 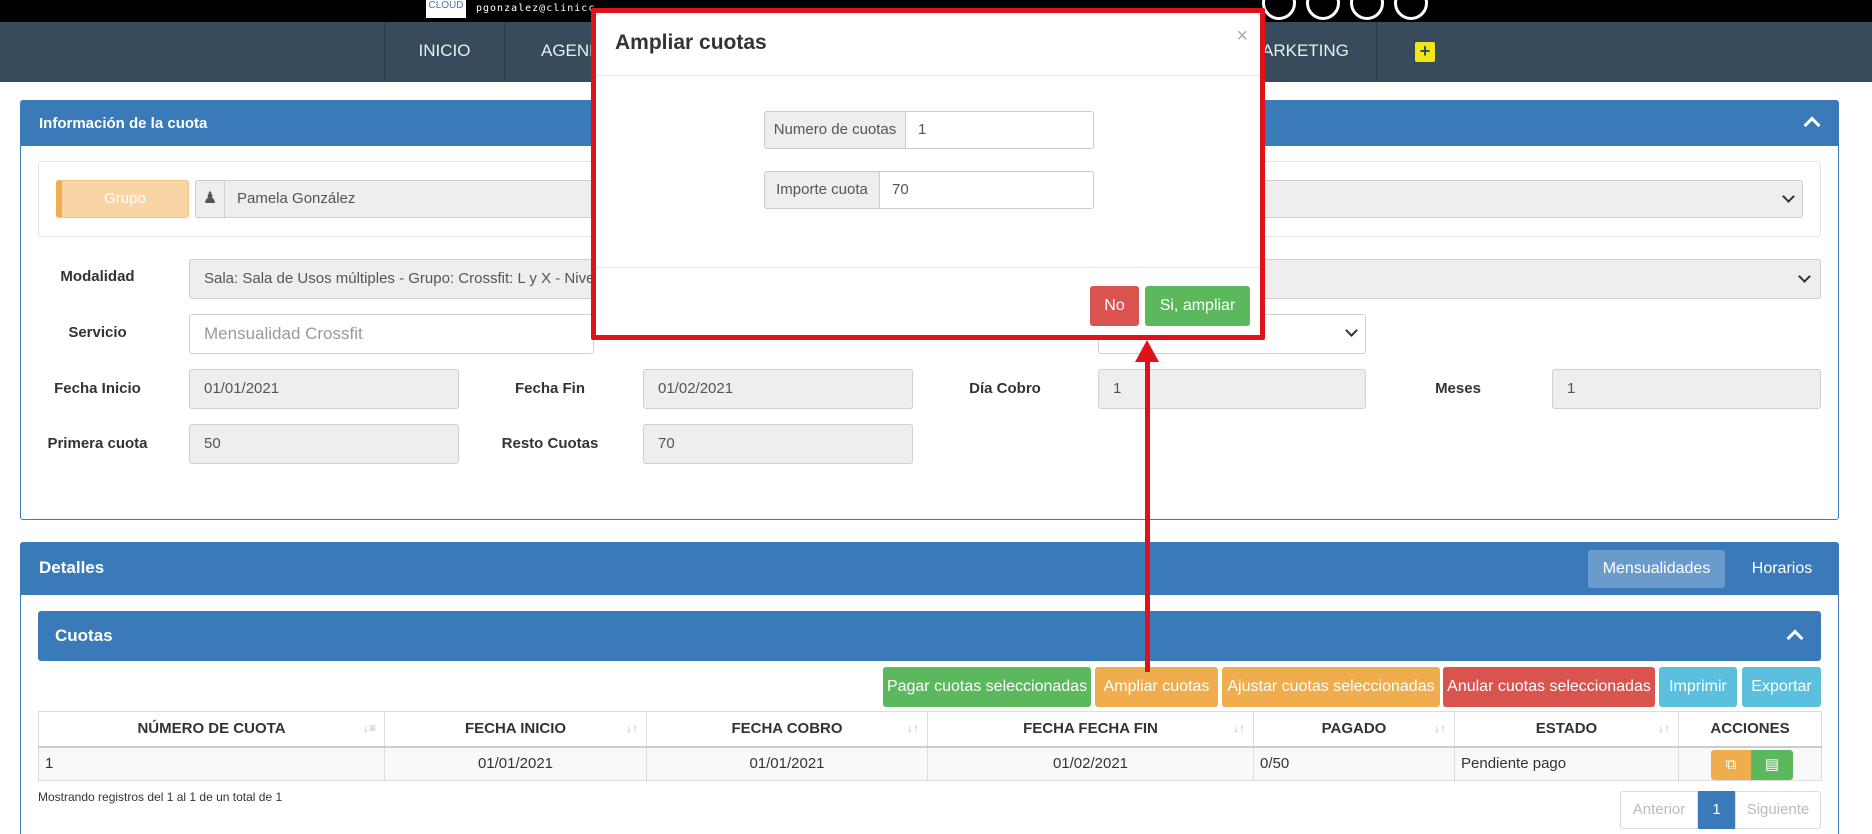 I want to click on pagination-next: Siguiente, so click(x=1778, y=810).